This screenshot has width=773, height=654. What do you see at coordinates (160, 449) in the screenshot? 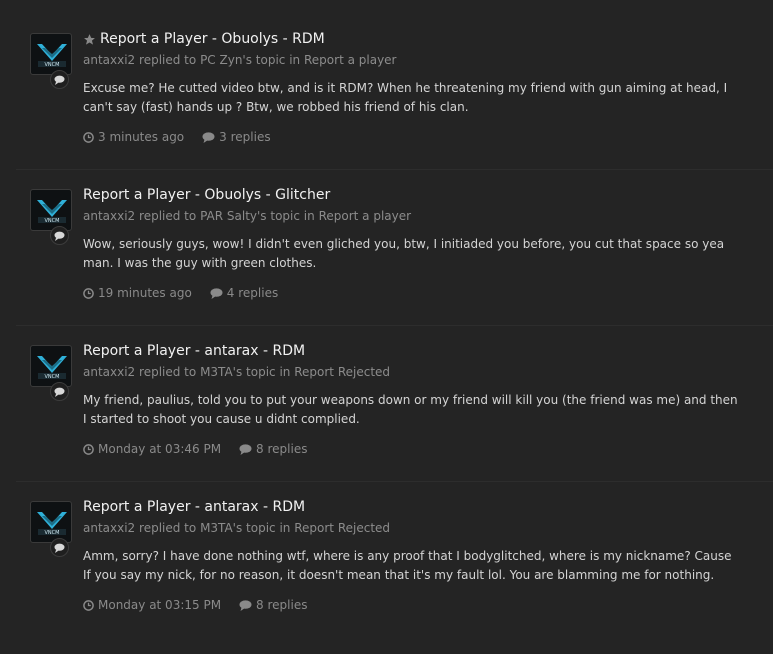
I see `timestamp-text: Monday at 03:46 PM` at bounding box center [160, 449].